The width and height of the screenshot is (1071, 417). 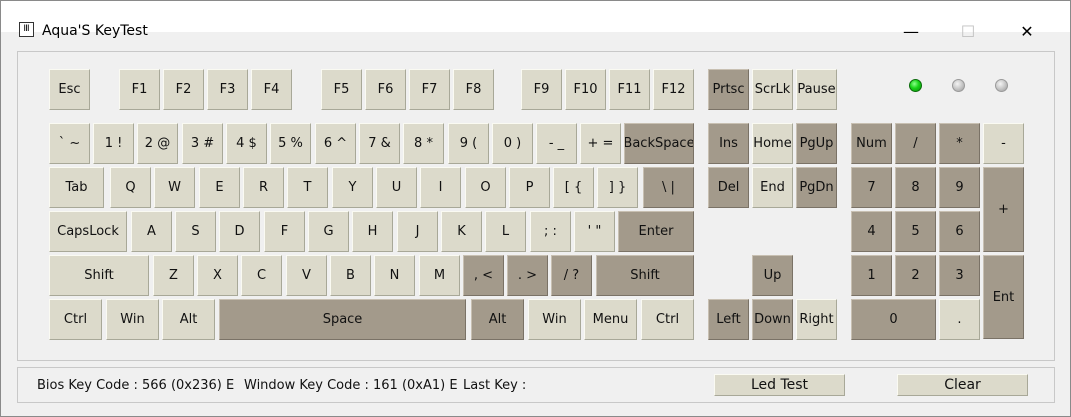 What do you see at coordinates (217, 275) in the screenshot?
I see `key-x: X` at bounding box center [217, 275].